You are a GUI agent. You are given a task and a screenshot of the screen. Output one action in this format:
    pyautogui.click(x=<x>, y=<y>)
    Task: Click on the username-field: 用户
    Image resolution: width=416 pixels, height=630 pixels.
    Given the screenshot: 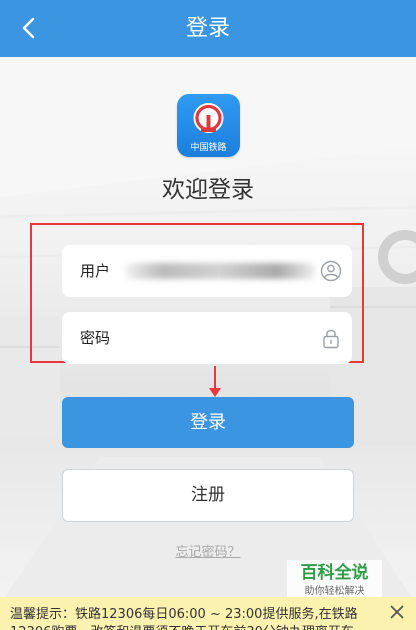 What is the action you would take?
    pyautogui.click(x=207, y=271)
    